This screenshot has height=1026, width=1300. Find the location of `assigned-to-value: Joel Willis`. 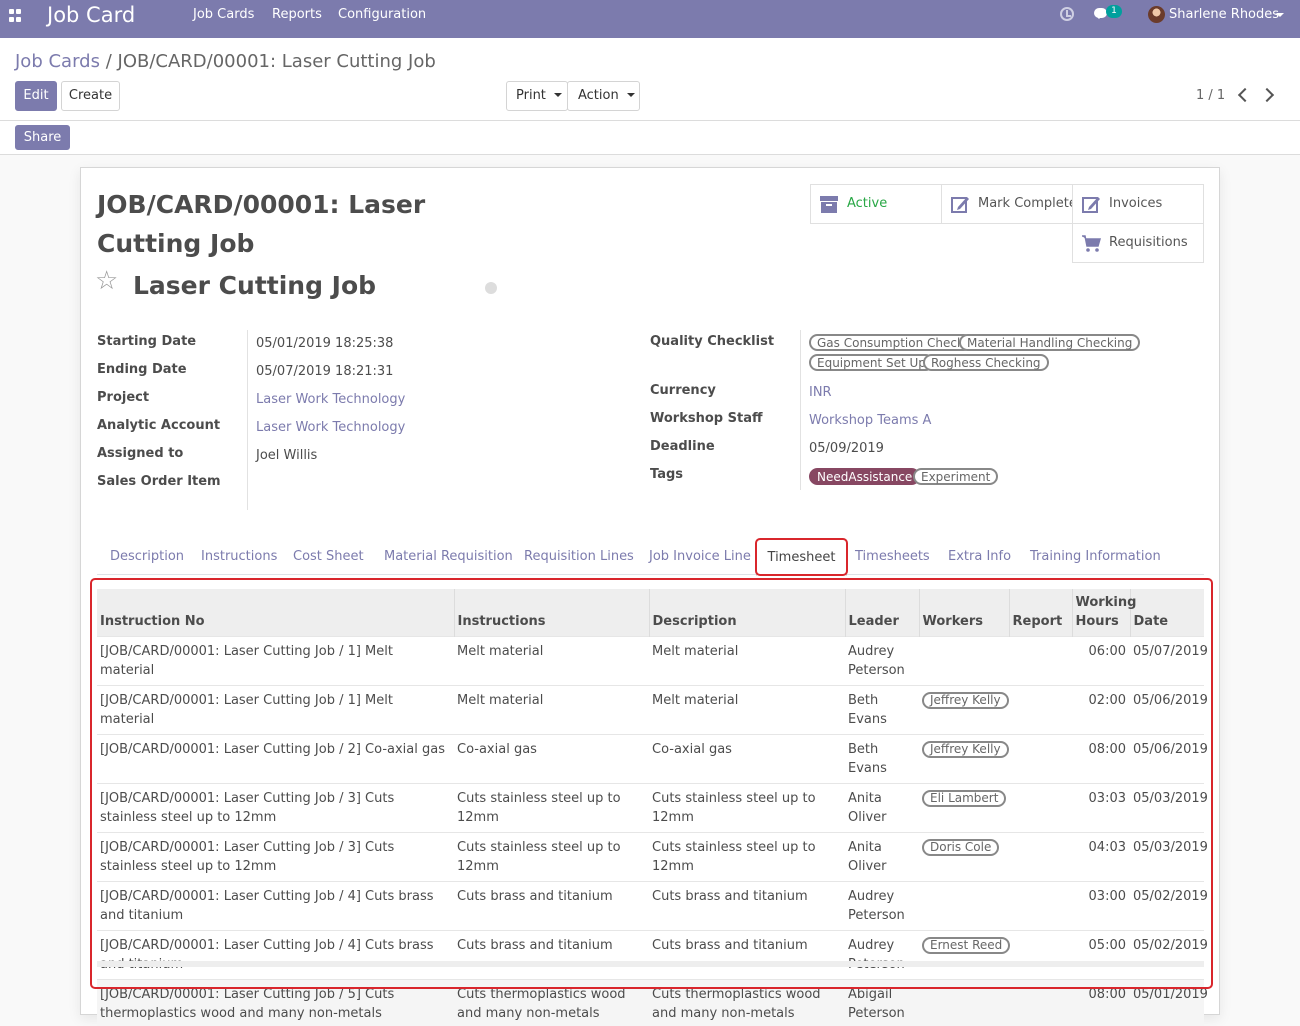

assigned-to-value: Joel Willis is located at coordinates (287, 455).